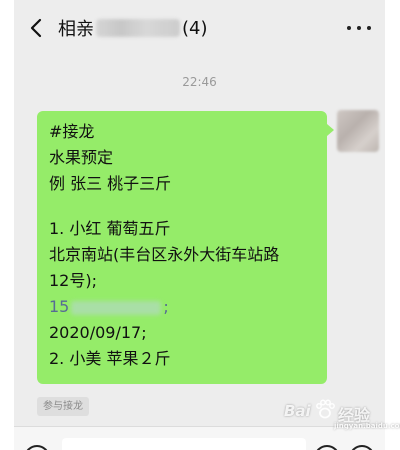 The width and height of the screenshot is (400, 450). Describe the element at coordinates (110, 358) in the screenshot. I see `message-line: 2. 小美 苹果２斤` at that location.